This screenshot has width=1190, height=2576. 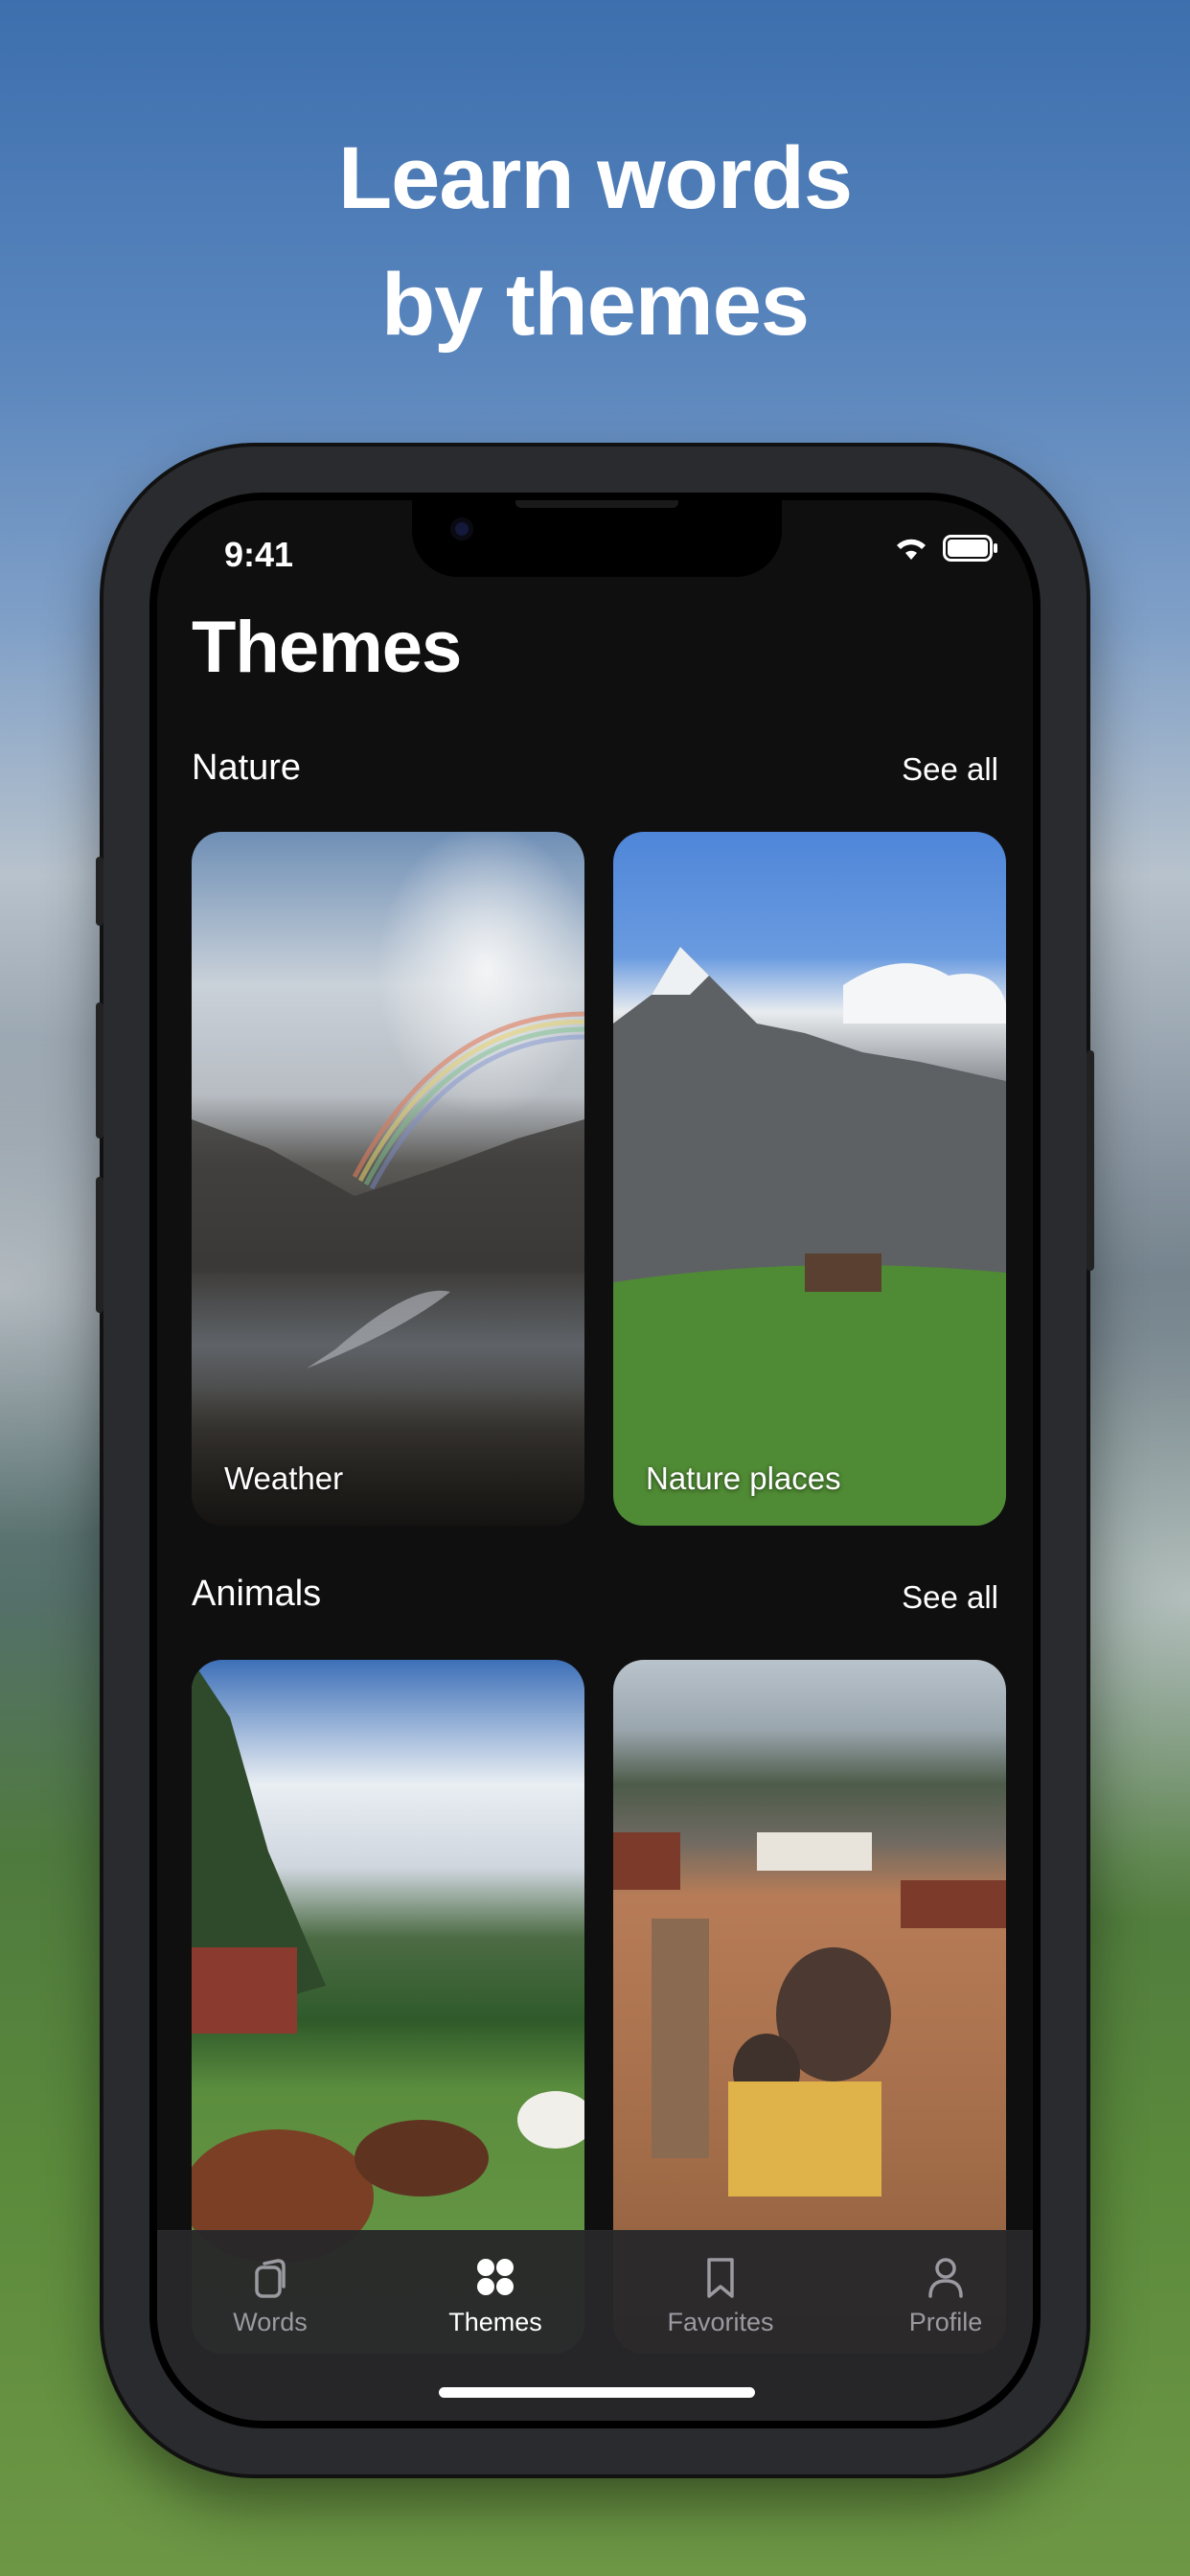 I want to click on home-indicator, so click(x=597, y=2392).